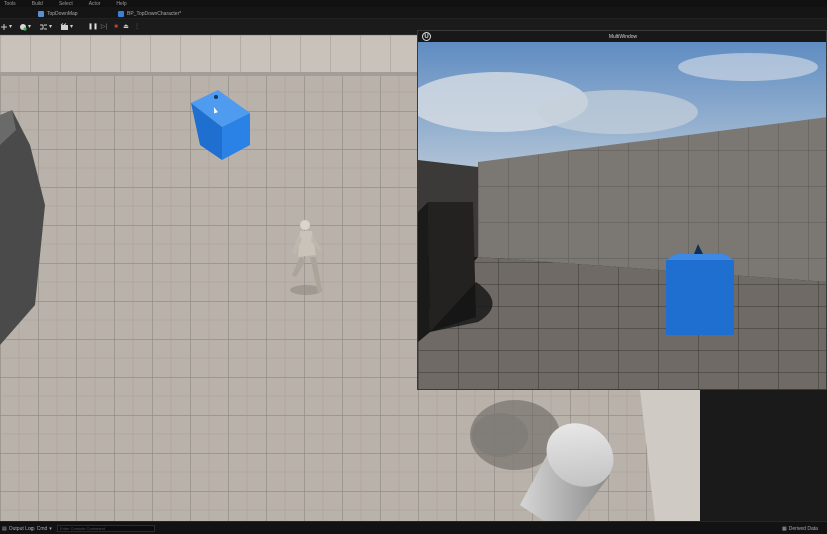 This screenshot has width=827, height=534. What do you see at coordinates (62, 13) in the screenshot?
I see `tab-label: TopDownMap` at bounding box center [62, 13].